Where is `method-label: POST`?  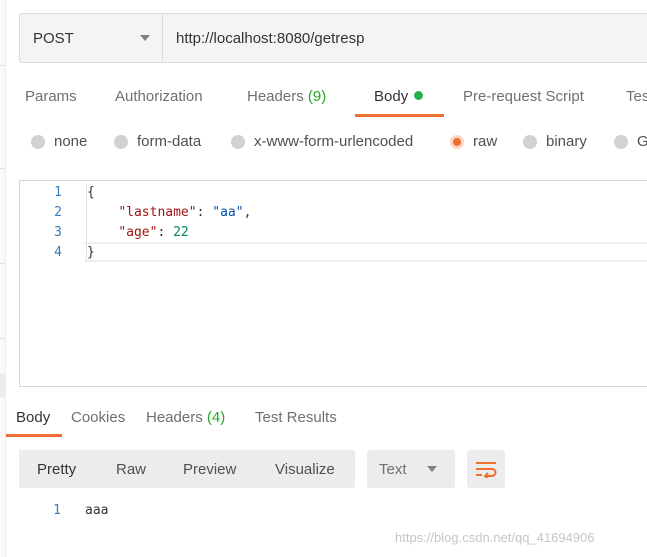
method-label: POST is located at coordinates (53, 38).